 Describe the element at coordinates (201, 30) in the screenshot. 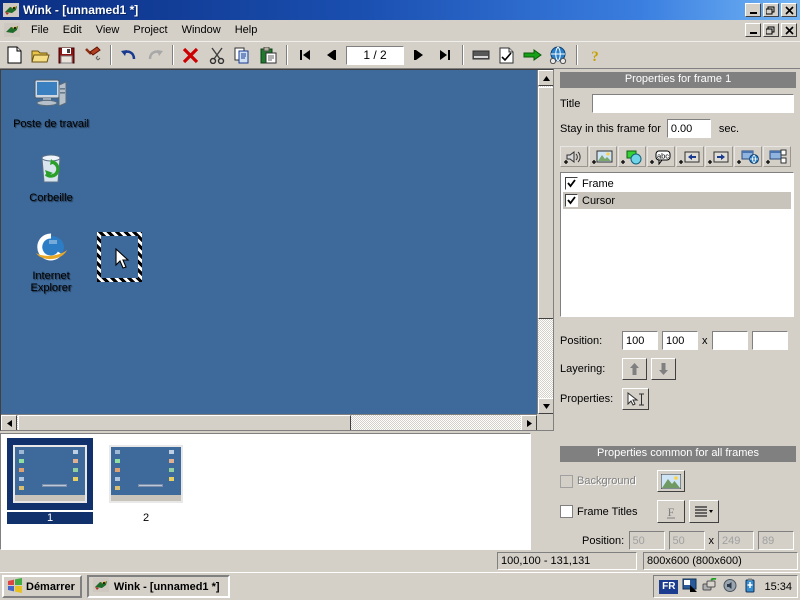

I see `menu-window: Window` at that location.